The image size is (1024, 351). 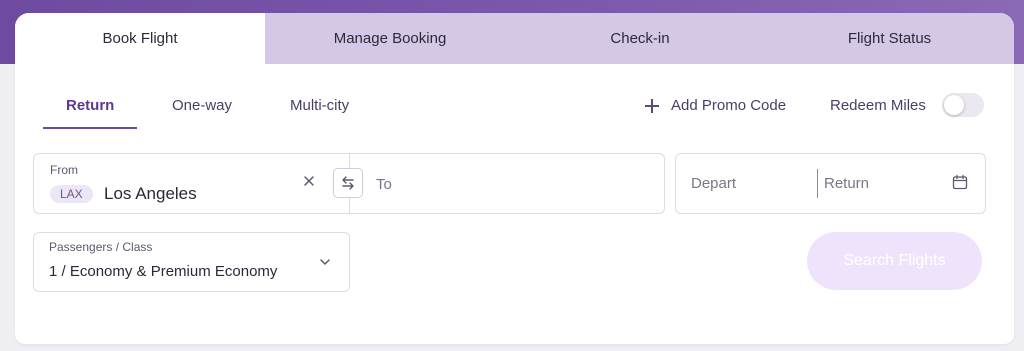 I want to click on tab-check-in: Check-in, so click(x=640, y=38).